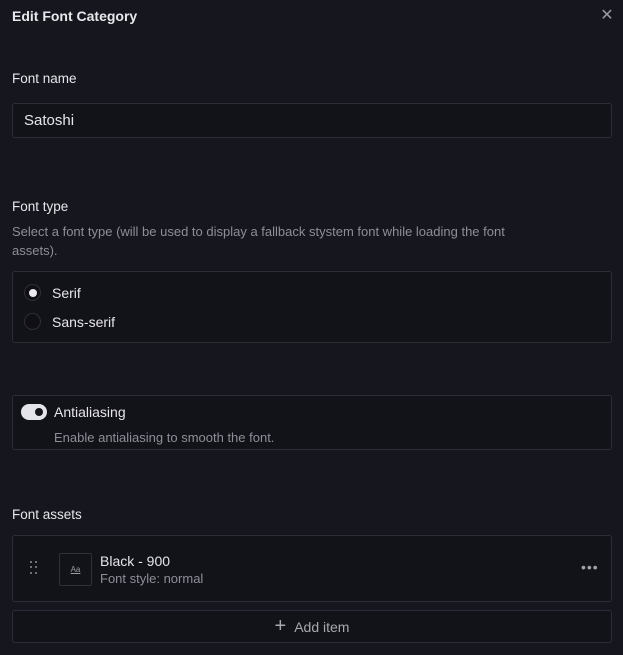 Image resolution: width=623 pixels, height=655 pixels. Describe the element at coordinates (280, 626) in the screenshot. I see `plus-icon: +` at that location.